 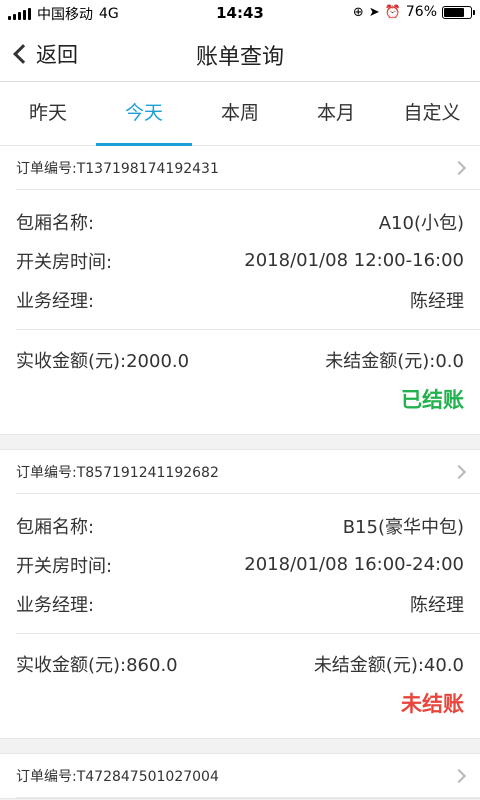 What do you see at coordinates (374, 12) in the screenshot?
I see `location-icon: ➤` at bounding box center [374, 12].